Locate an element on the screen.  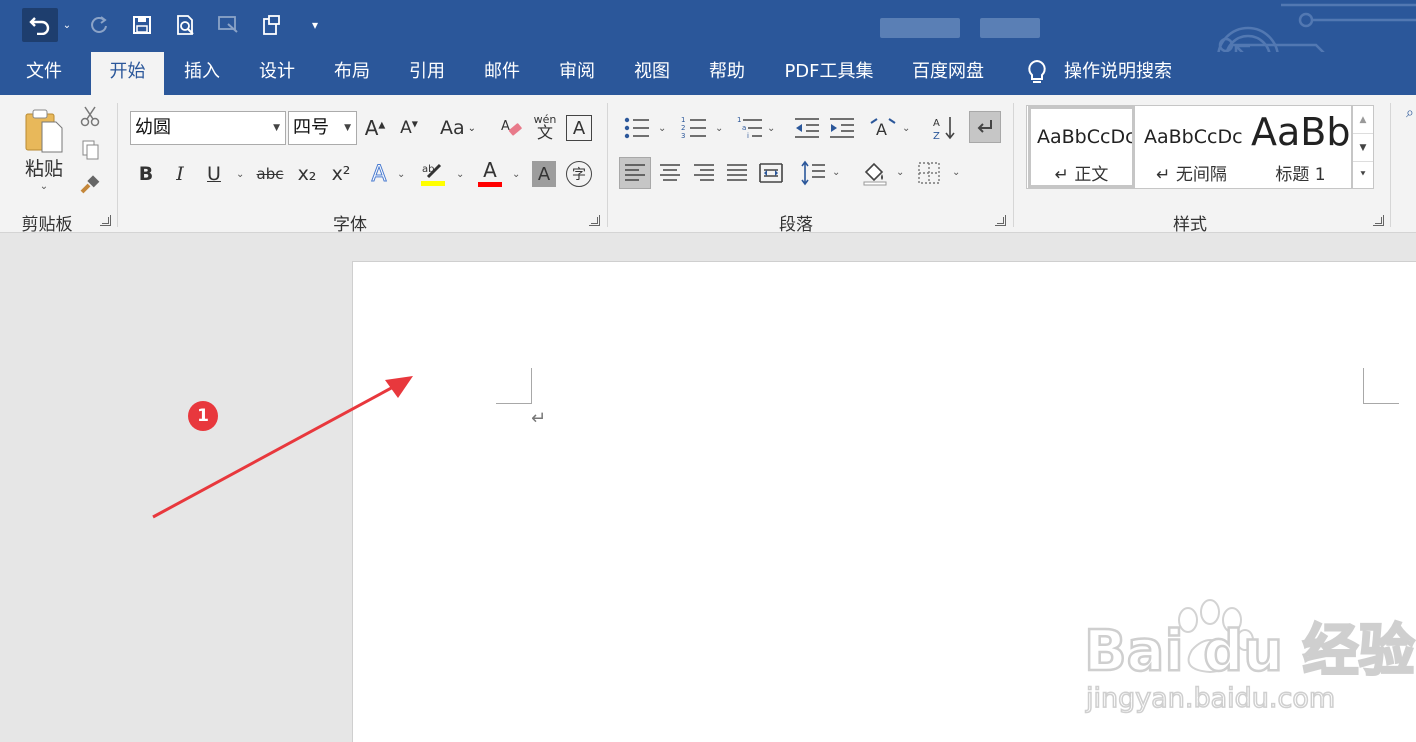
watermark-url: jingyan.baidu.com is located at coordinates (1210, 698).